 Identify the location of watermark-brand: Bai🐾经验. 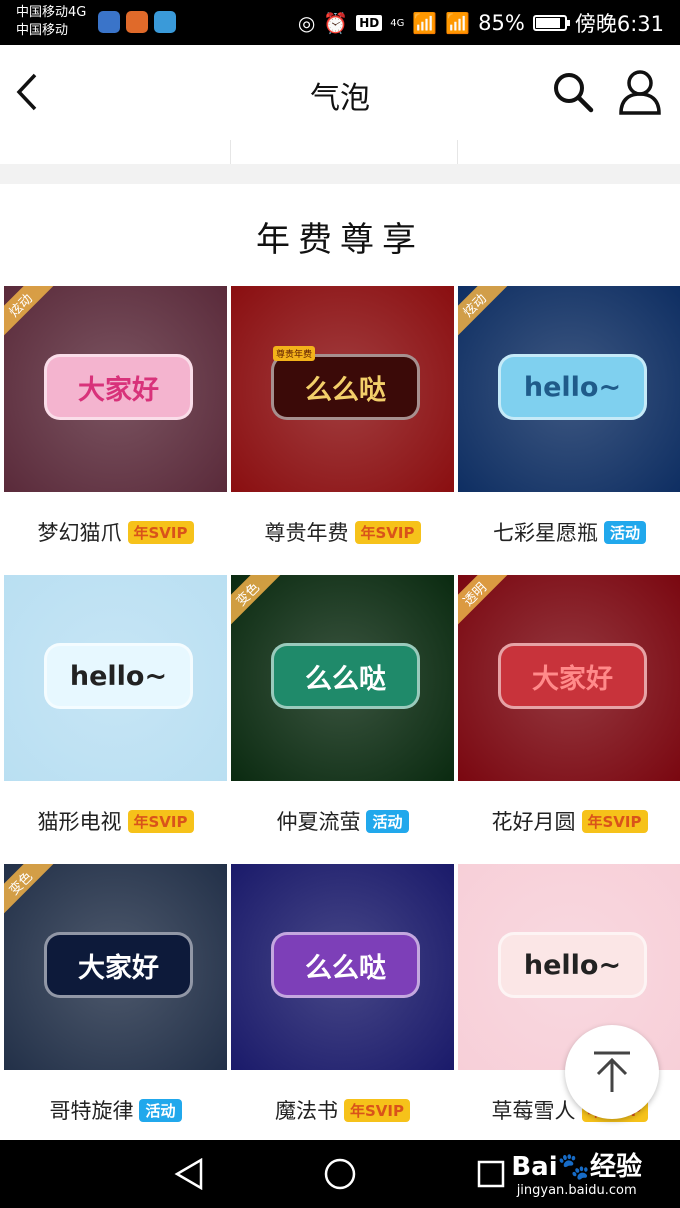
(576, 1167).